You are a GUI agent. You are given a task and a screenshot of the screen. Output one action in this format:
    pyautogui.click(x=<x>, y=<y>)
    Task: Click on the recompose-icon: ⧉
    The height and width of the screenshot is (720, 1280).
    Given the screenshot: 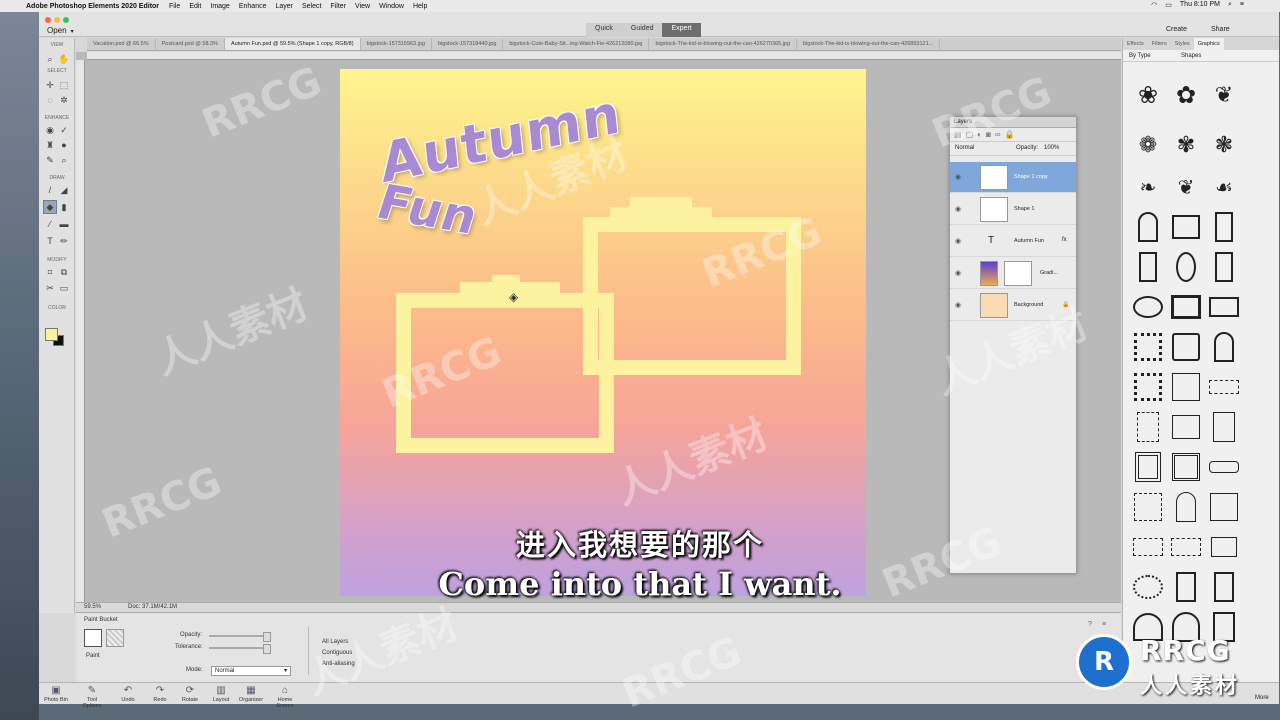 What is the action you would take?
    pyautogui.click(x=64, y=272)
    